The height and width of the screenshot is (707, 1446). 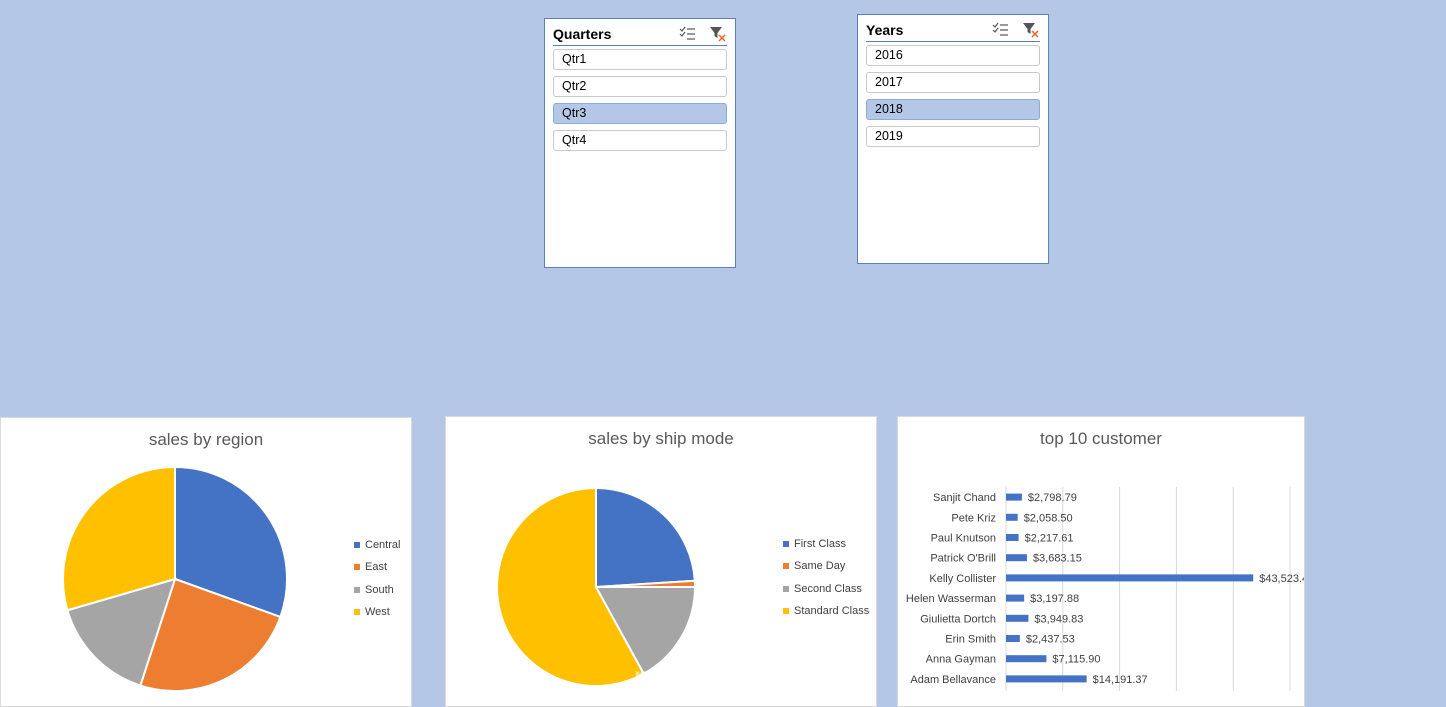 I want to click on category-label: Patrick O'Brill, so click(x=963, y=559).